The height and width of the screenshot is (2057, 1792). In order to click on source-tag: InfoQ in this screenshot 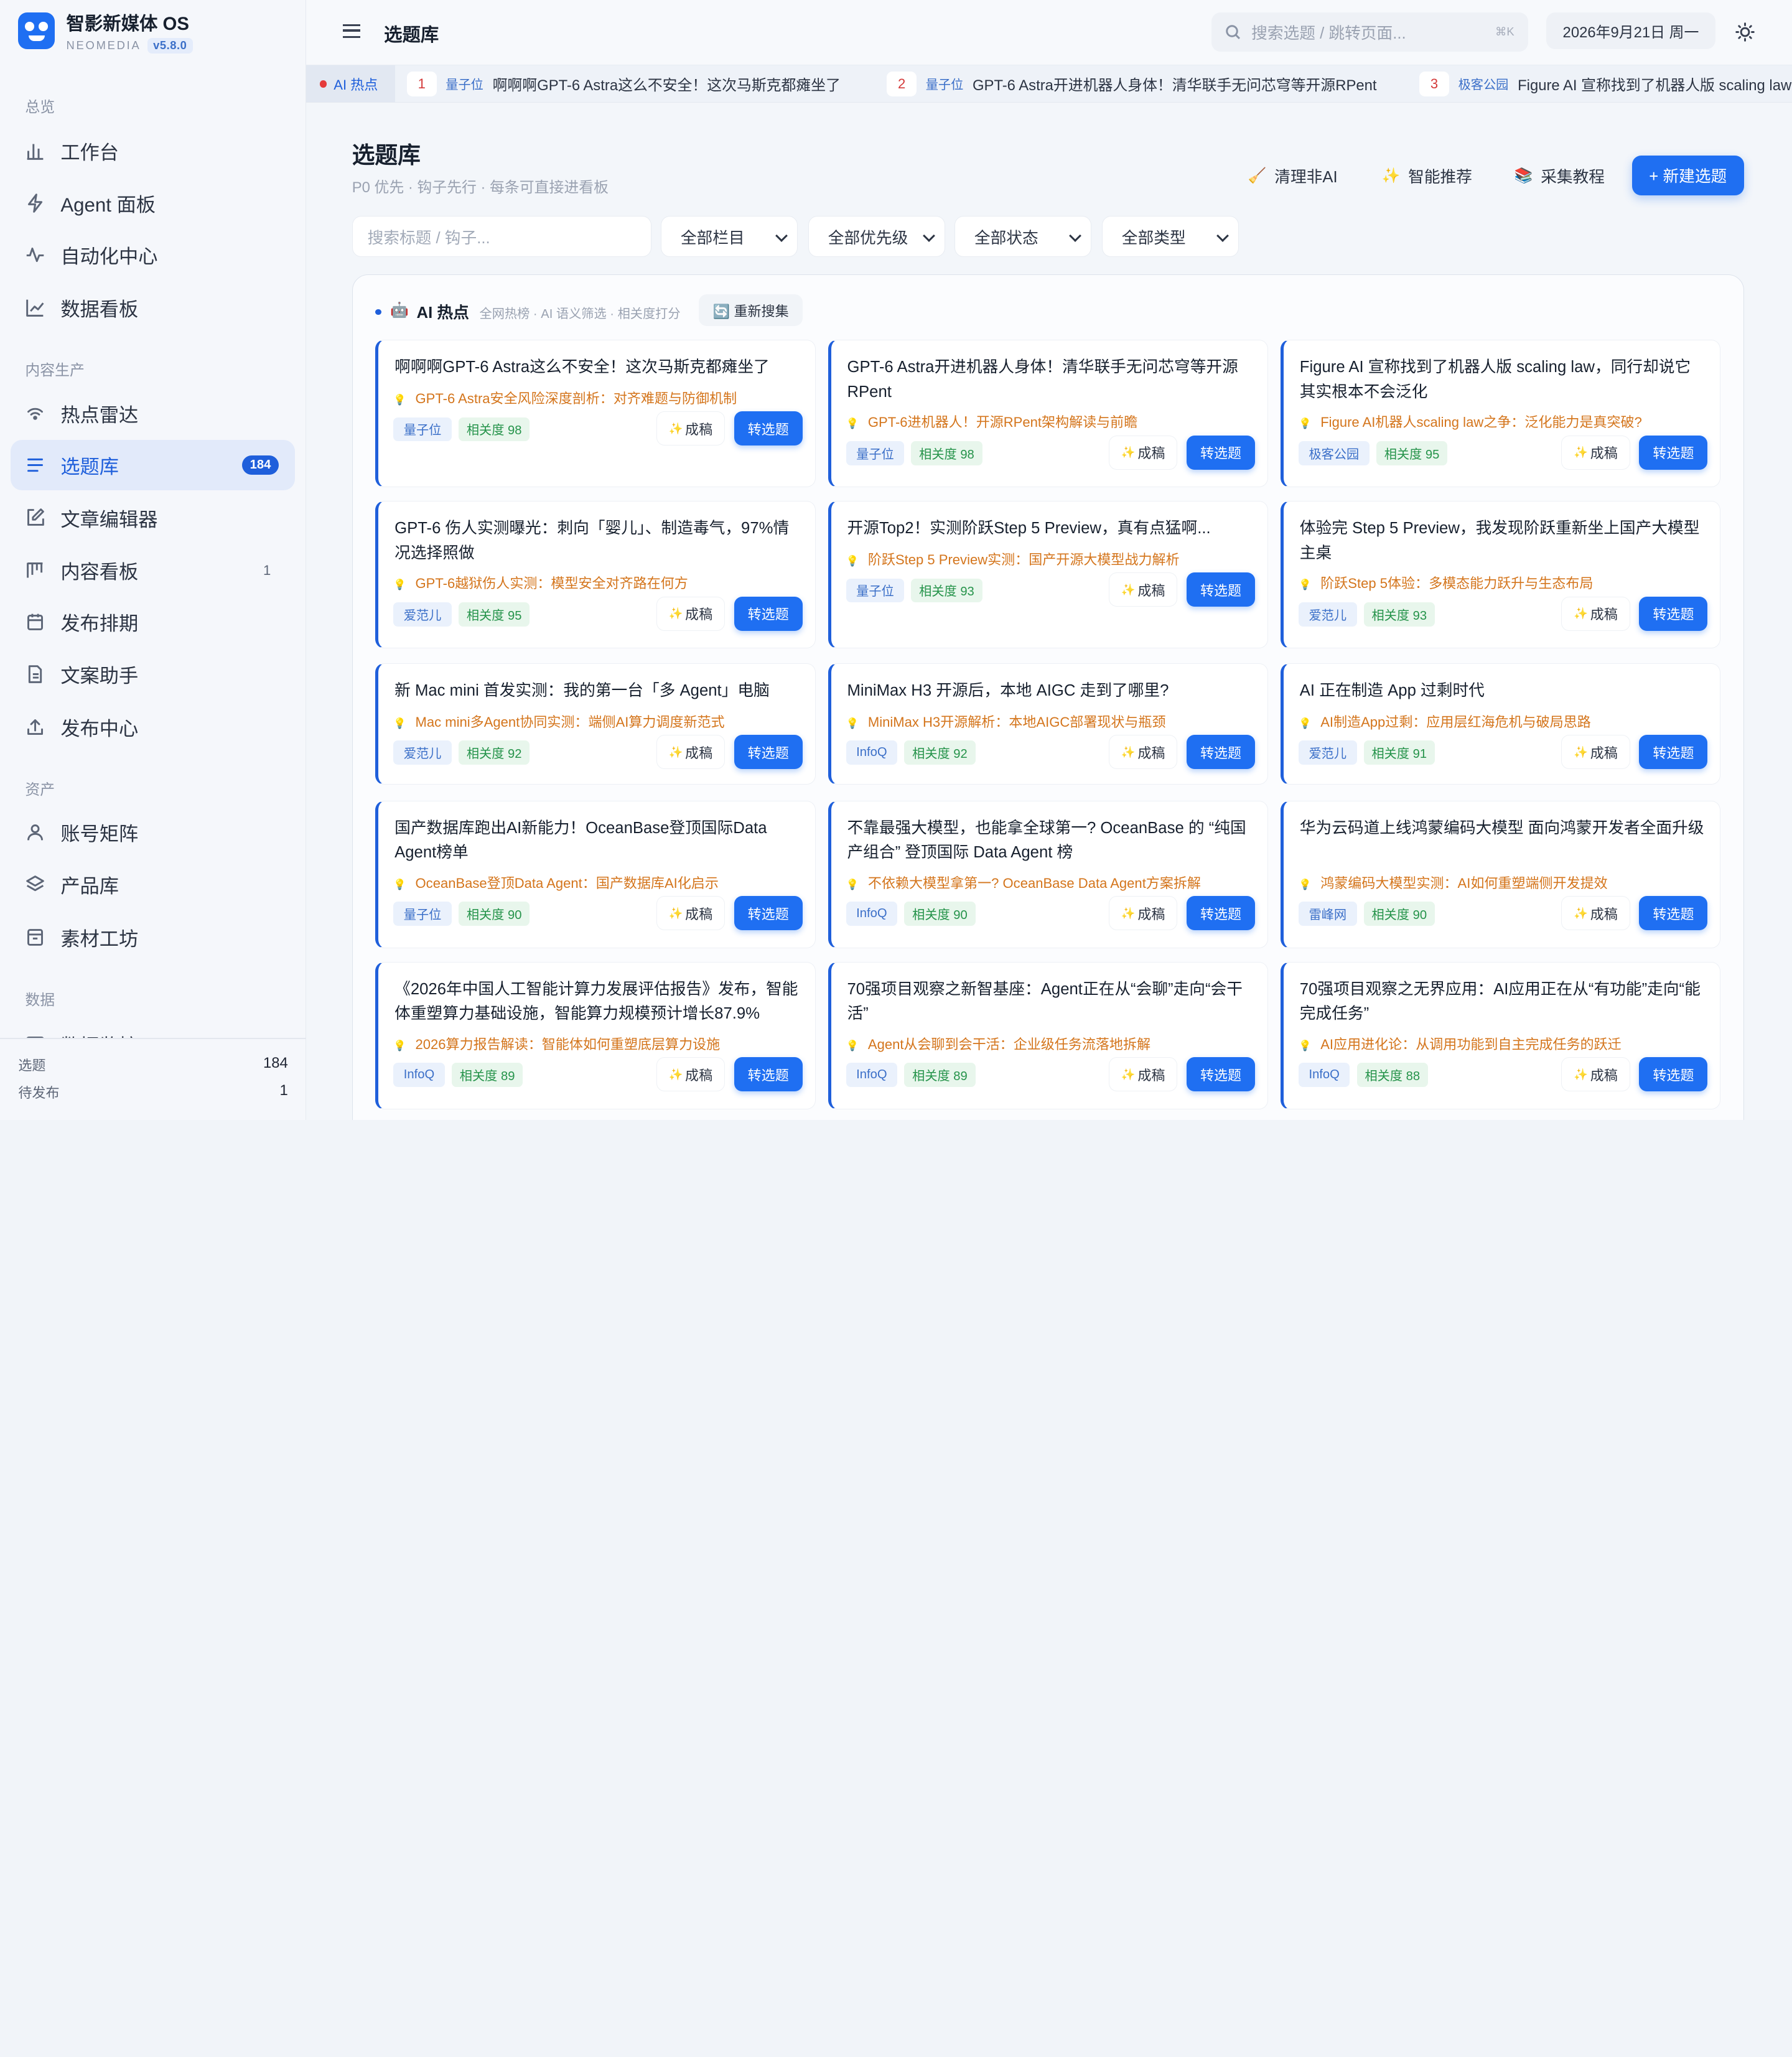, I will do `click(1324, 1075)`.